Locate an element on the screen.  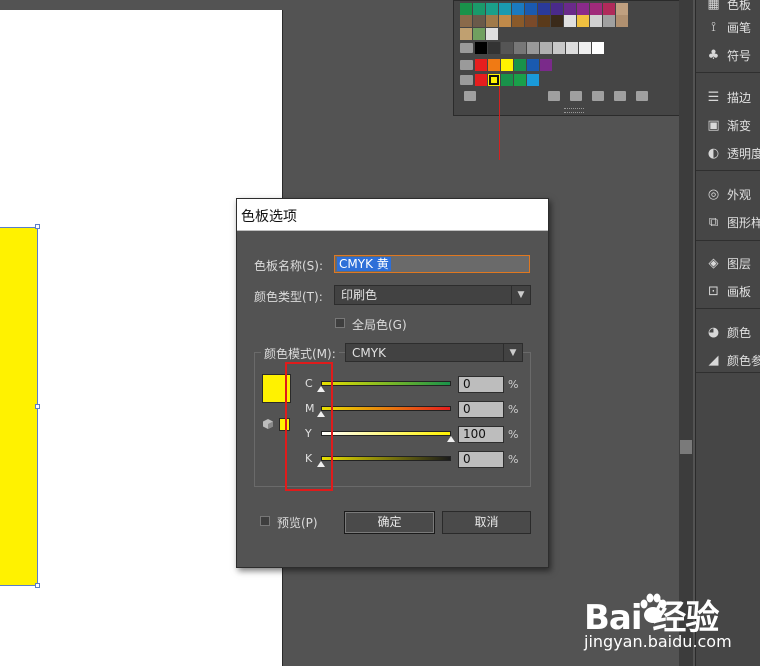
color-mode-value: CMYK is located at coordinates (369, 353).